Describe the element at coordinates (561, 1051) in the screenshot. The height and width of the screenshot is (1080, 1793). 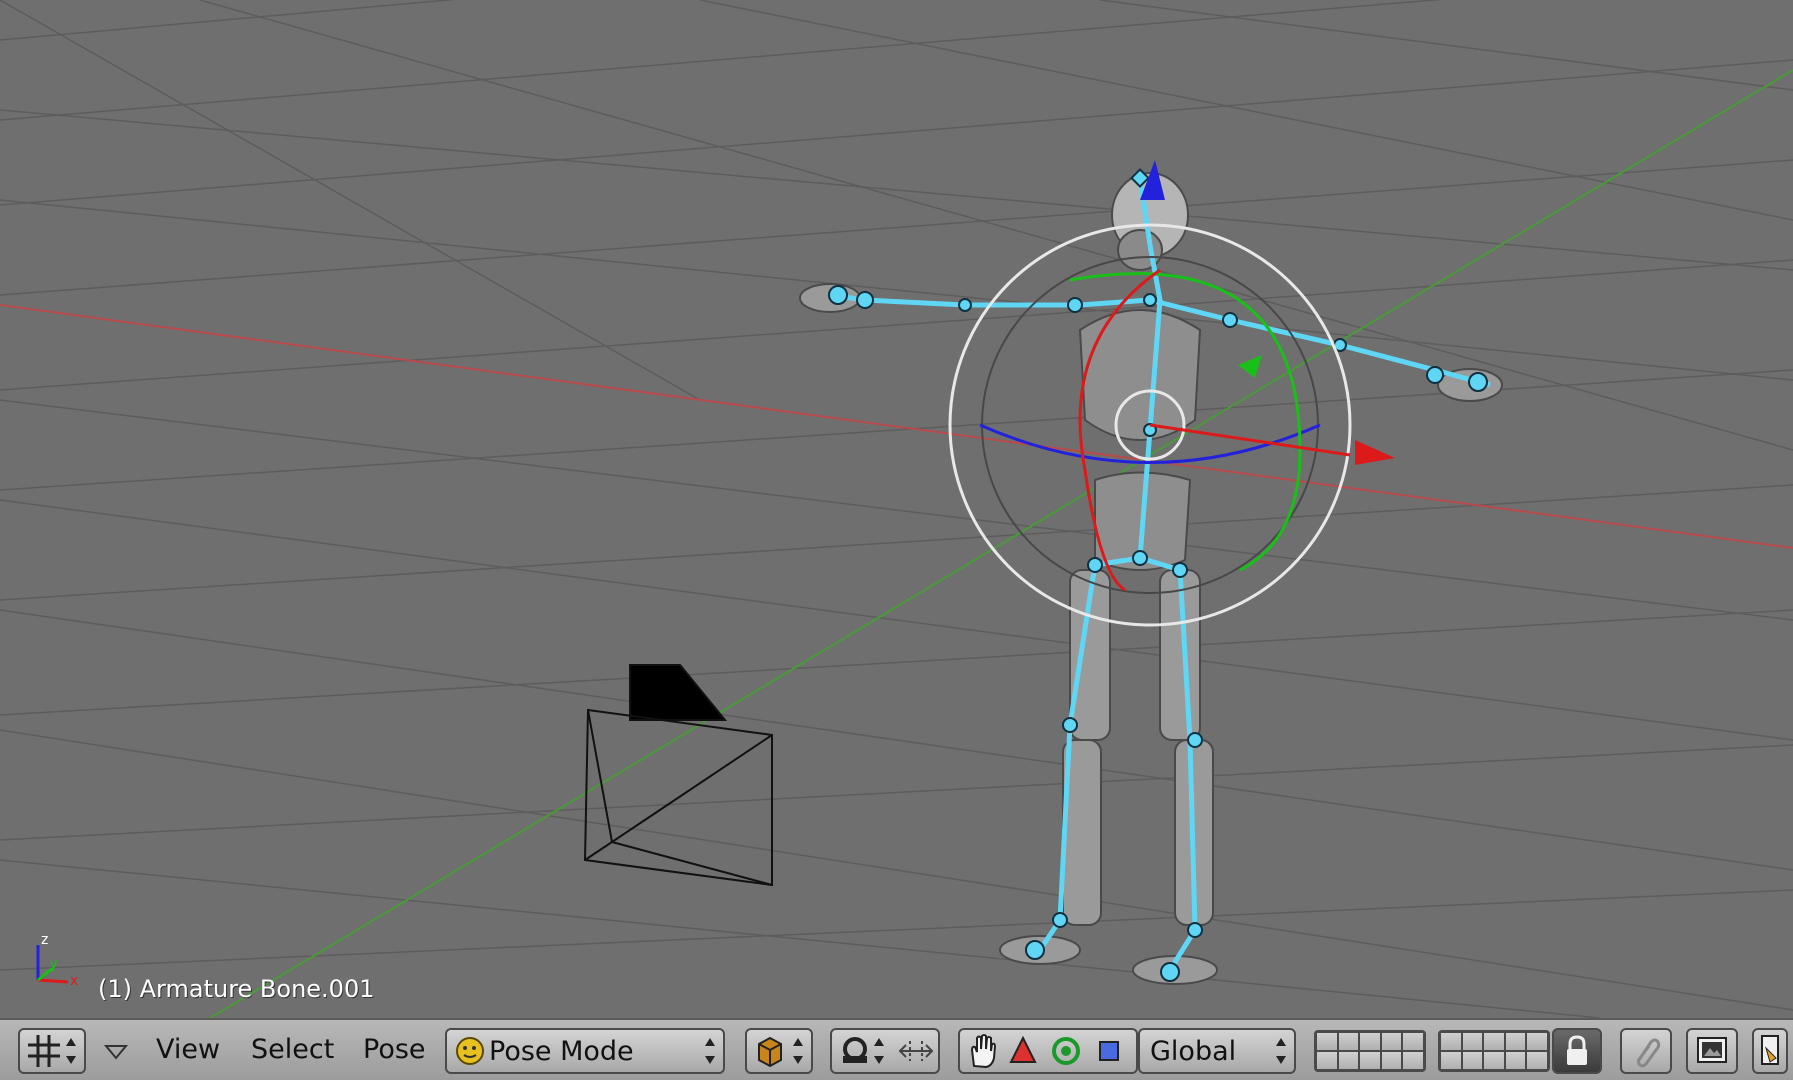
I see `mode-label: Pose Mode` at that location.